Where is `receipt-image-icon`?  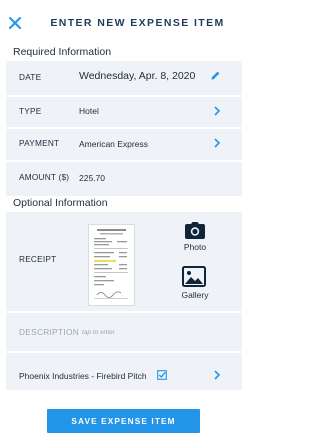 receipt-image-icon is located at coordinates (111, 265).